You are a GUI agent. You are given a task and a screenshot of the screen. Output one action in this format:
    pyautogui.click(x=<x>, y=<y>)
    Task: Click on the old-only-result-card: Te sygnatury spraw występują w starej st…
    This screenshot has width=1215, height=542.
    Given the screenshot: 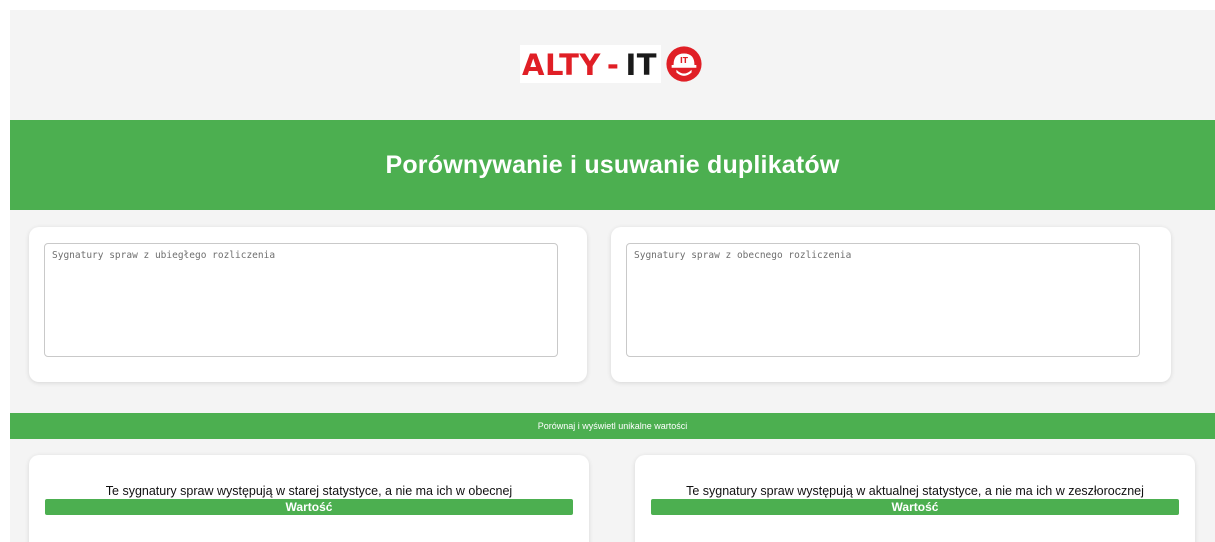 What is the action you would take?
    pyautogui.click(x=309, y=498)
    